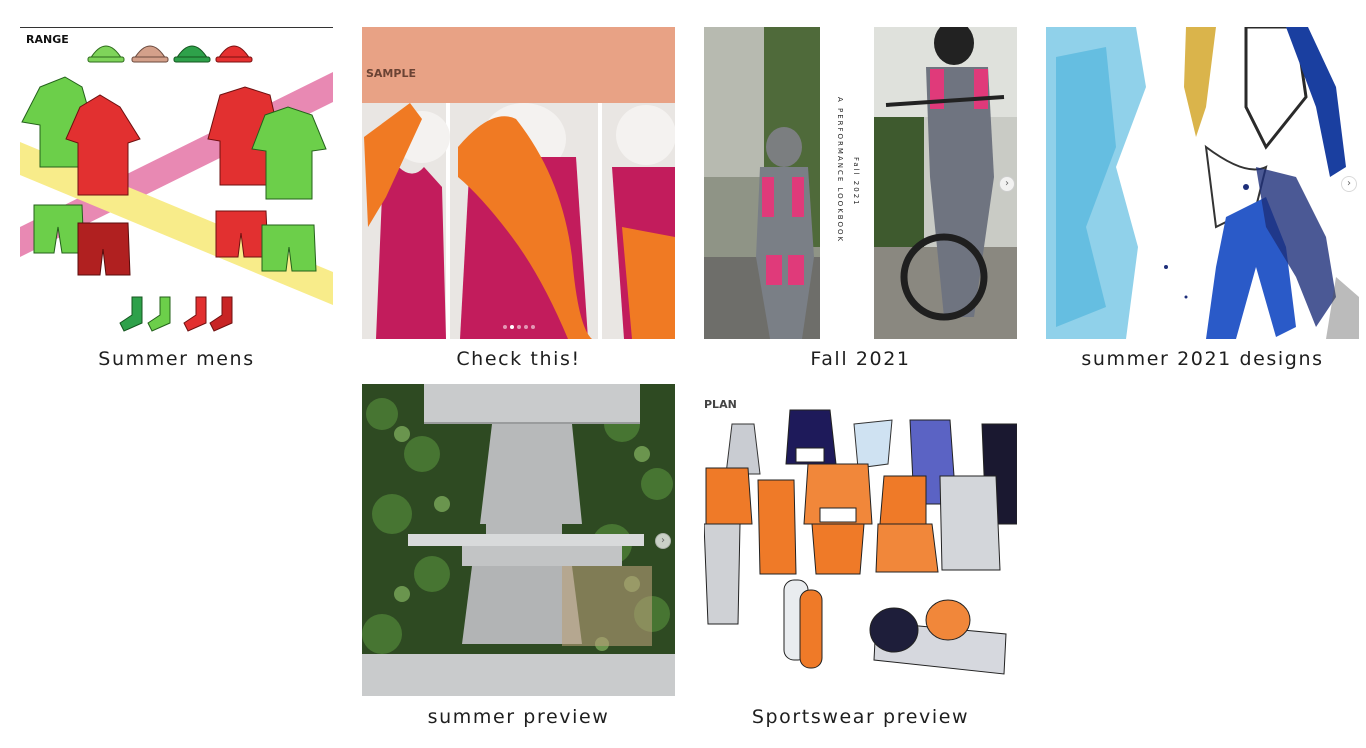 The height and width of the screenshot is (748, 1366). I want to click on gallery-item-check-this: SAMPLE, so click(518, 183).